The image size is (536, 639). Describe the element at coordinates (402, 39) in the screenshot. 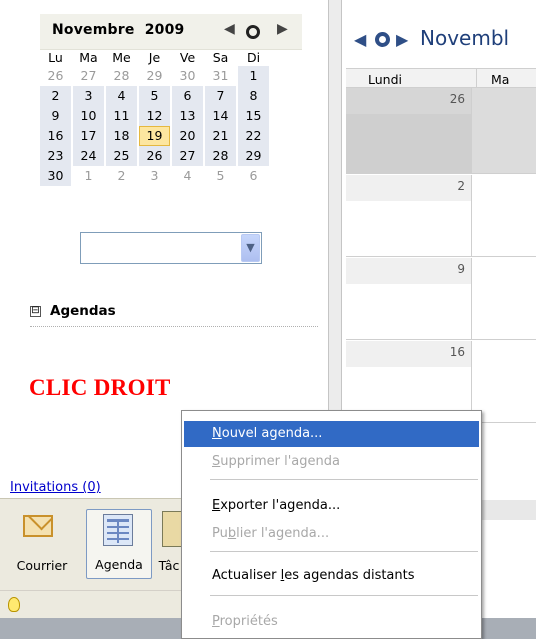

I see `next-arrow-icon: ▶` at that location.